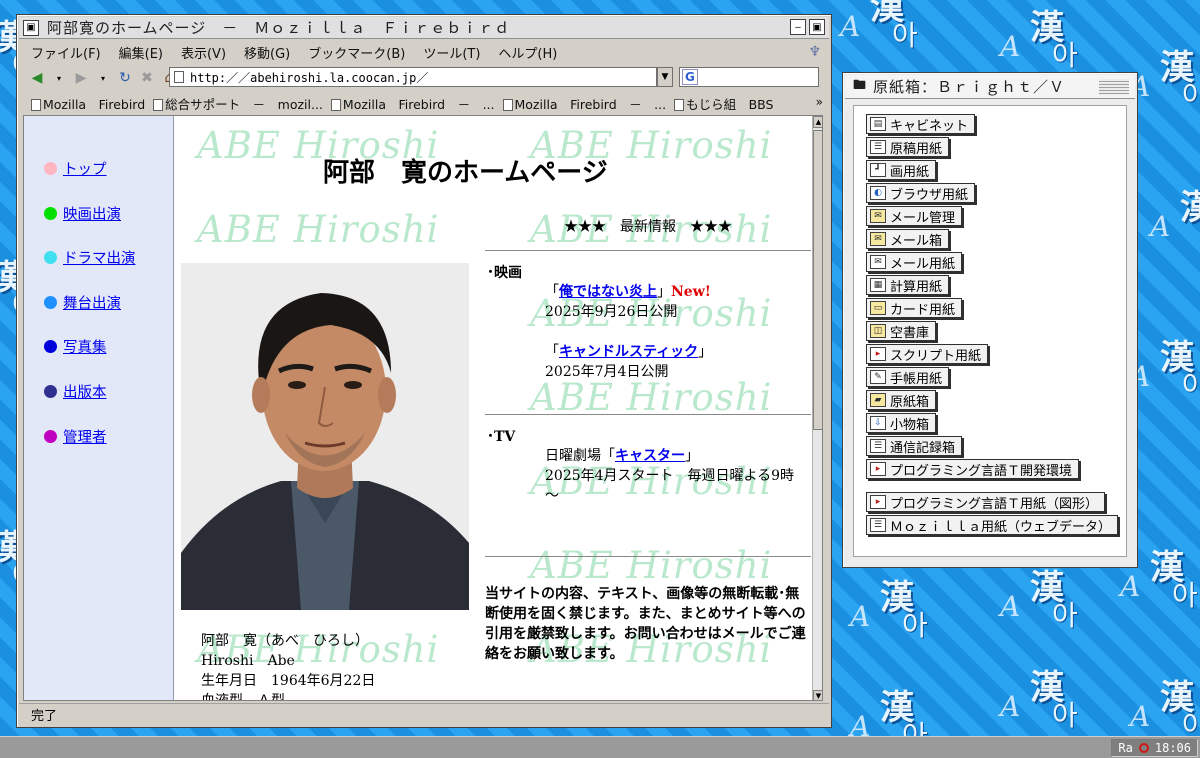  What do you see at coordinates (914, 216) in the screenshot?
I see `item-mail-manager: ✉ メール管理` at bounding box center [914, 216].